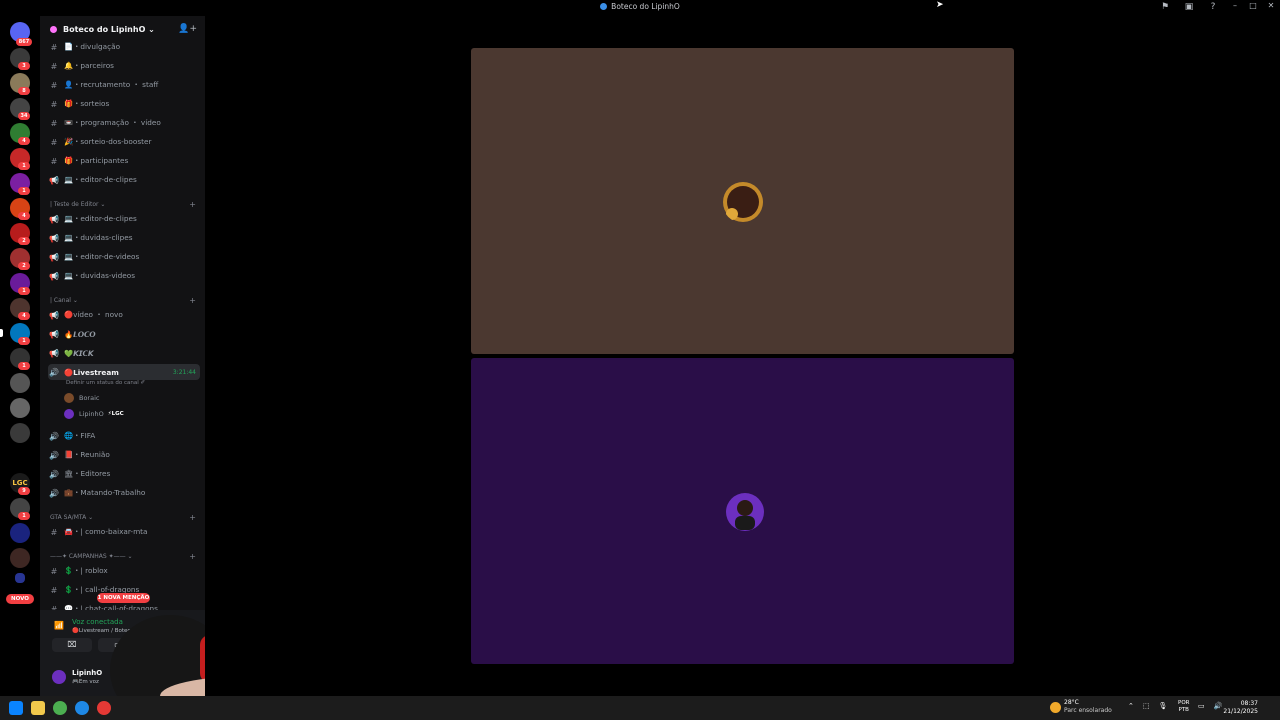  I want to click on server-badge: 3, so click(24, 66).